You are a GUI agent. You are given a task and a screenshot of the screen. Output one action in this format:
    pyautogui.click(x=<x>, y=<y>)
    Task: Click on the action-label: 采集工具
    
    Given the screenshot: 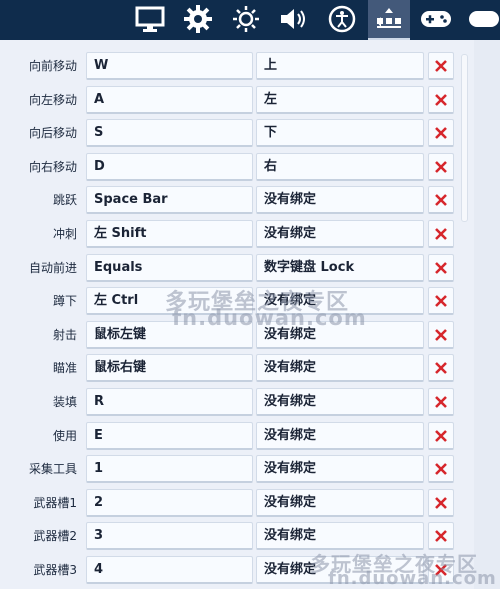 What is the action you would take?
    pyautogui.click(x=52, y=469)
    